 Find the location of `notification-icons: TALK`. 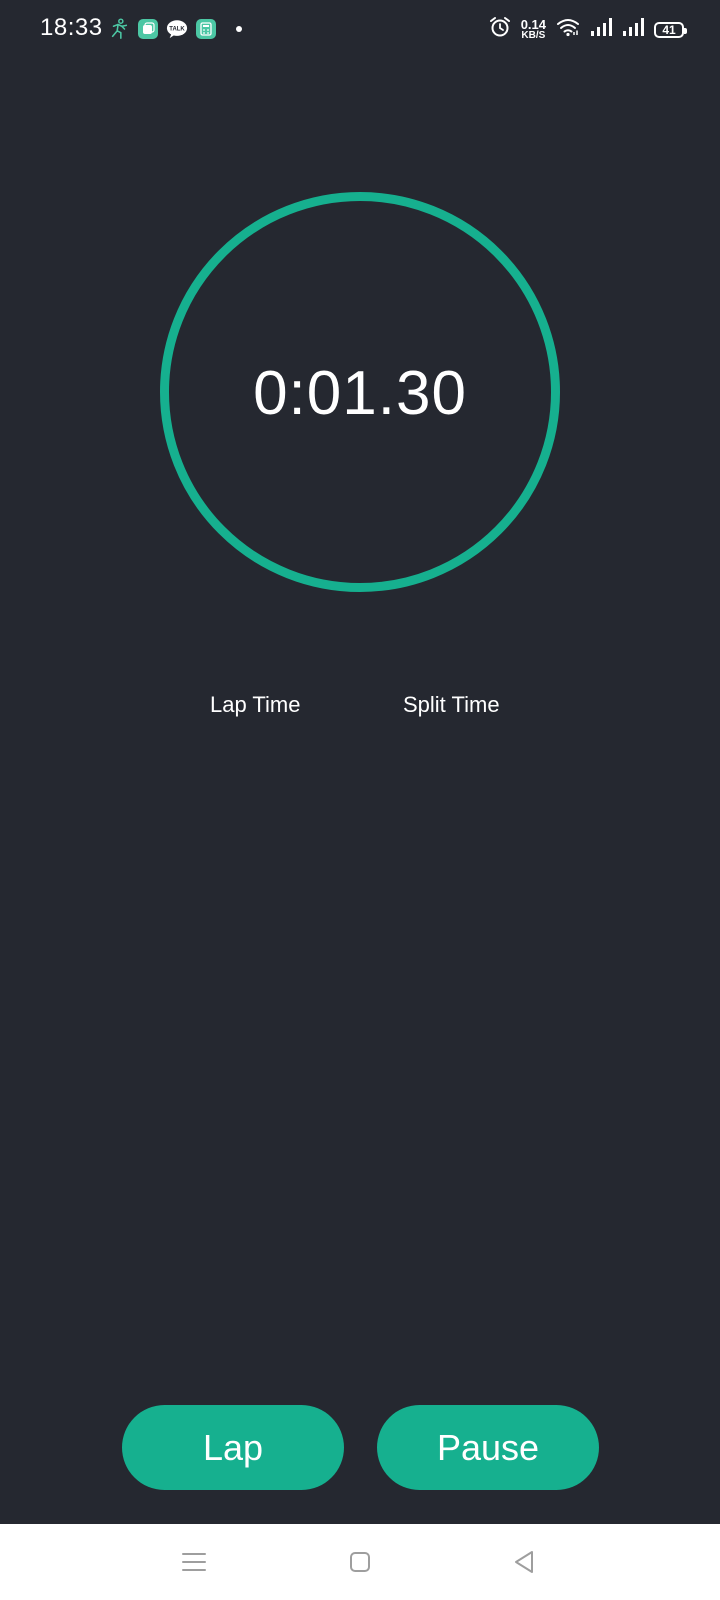

notification-icons: TALK is located at coordinates (175, 29).